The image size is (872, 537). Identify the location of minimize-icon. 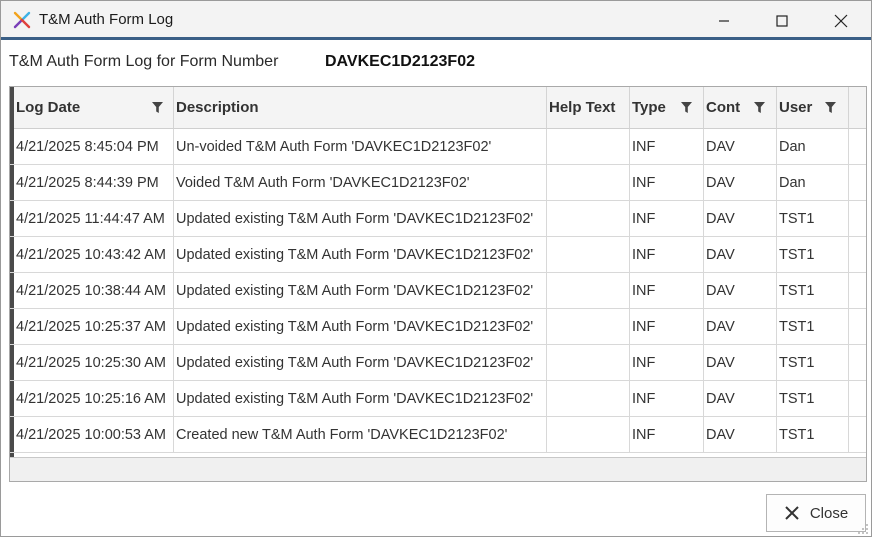
(724, 20).